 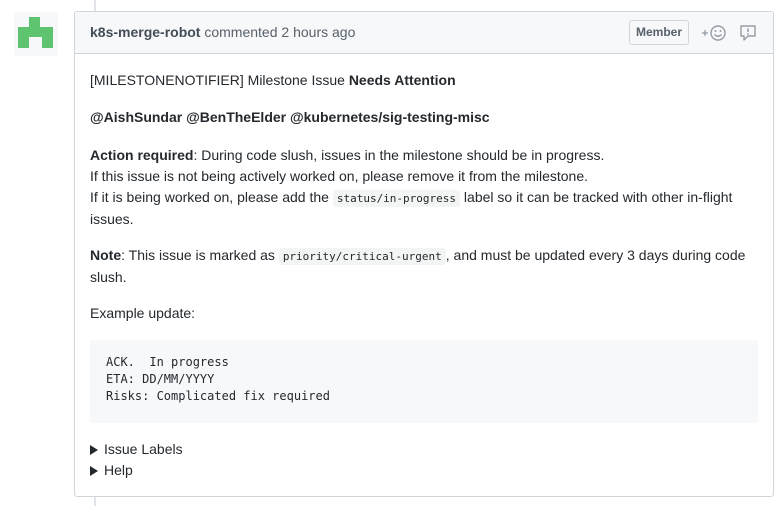 I want to click on priority-label-code: priority/critical-urgent, so click(x=362, y=256).